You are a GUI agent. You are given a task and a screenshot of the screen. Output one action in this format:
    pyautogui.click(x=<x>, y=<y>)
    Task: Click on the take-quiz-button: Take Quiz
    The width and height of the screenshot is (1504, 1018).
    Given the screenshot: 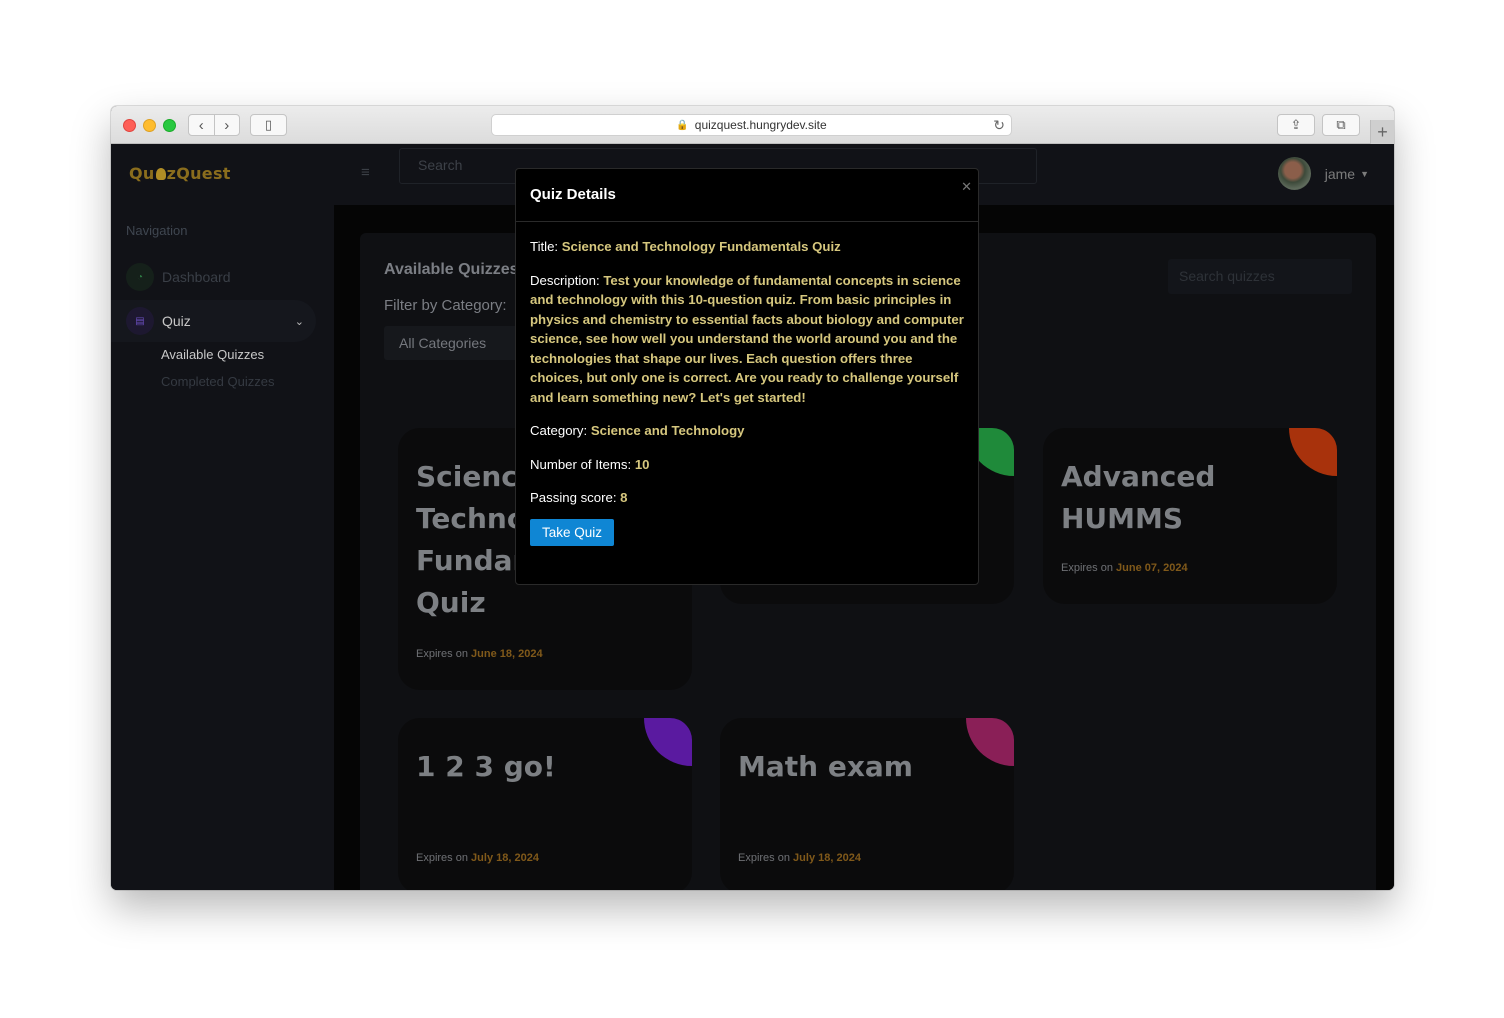 What is the action you would take?
    pyautogui.click(x=572, y=532)
    